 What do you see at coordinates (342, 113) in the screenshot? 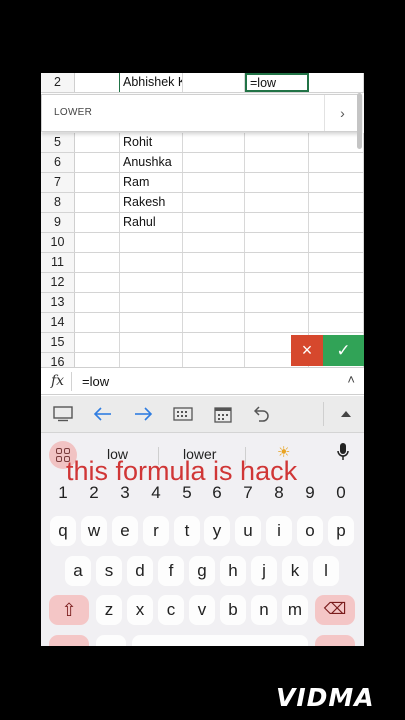
I see `chevron-right-icon: ›` at bounding box center [342, 113].